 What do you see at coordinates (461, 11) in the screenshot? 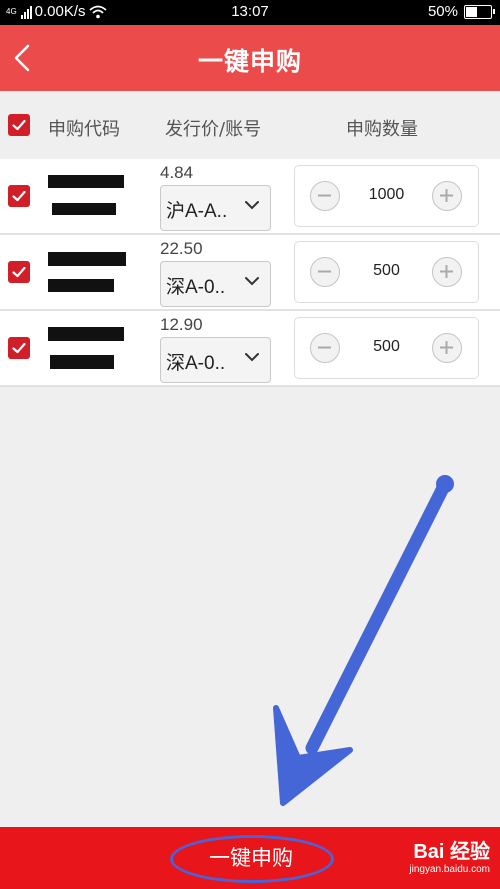
I see `status-right: 50%` at bounding box center [461, 11].